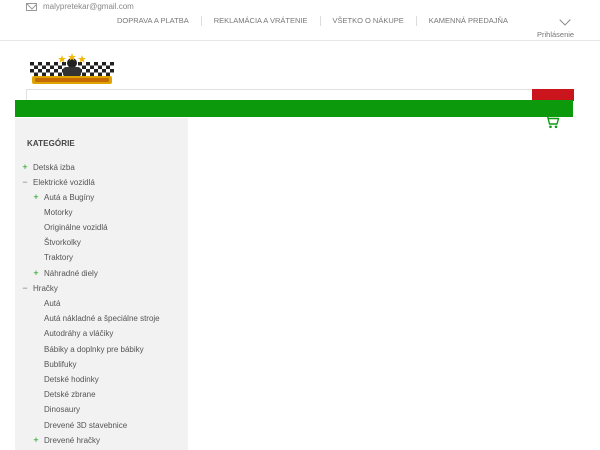 This screenshot has height=450, width=600. I want to click on category-item: Traktory, so click(58, 257).